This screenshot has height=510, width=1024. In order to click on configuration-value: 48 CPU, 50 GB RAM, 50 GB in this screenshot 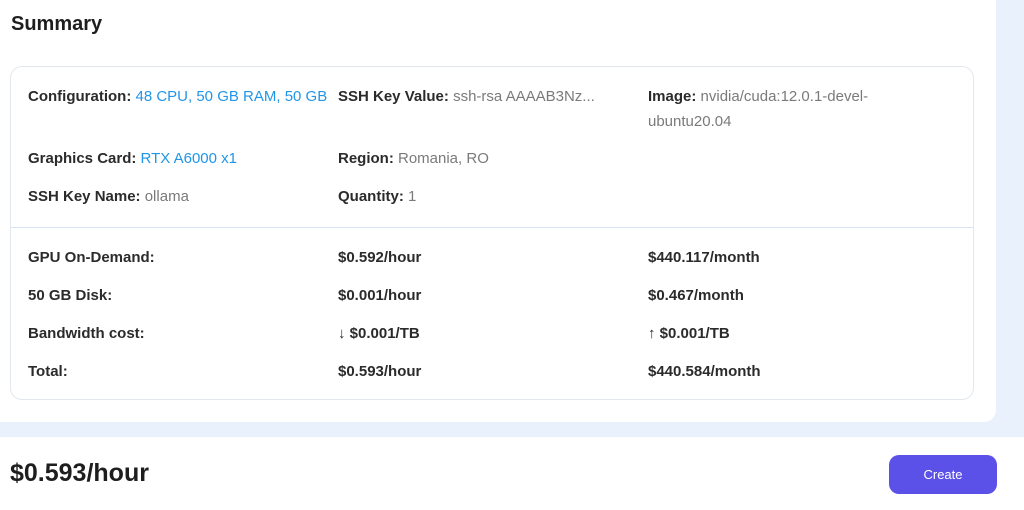, I will do `click(231, 96)`.